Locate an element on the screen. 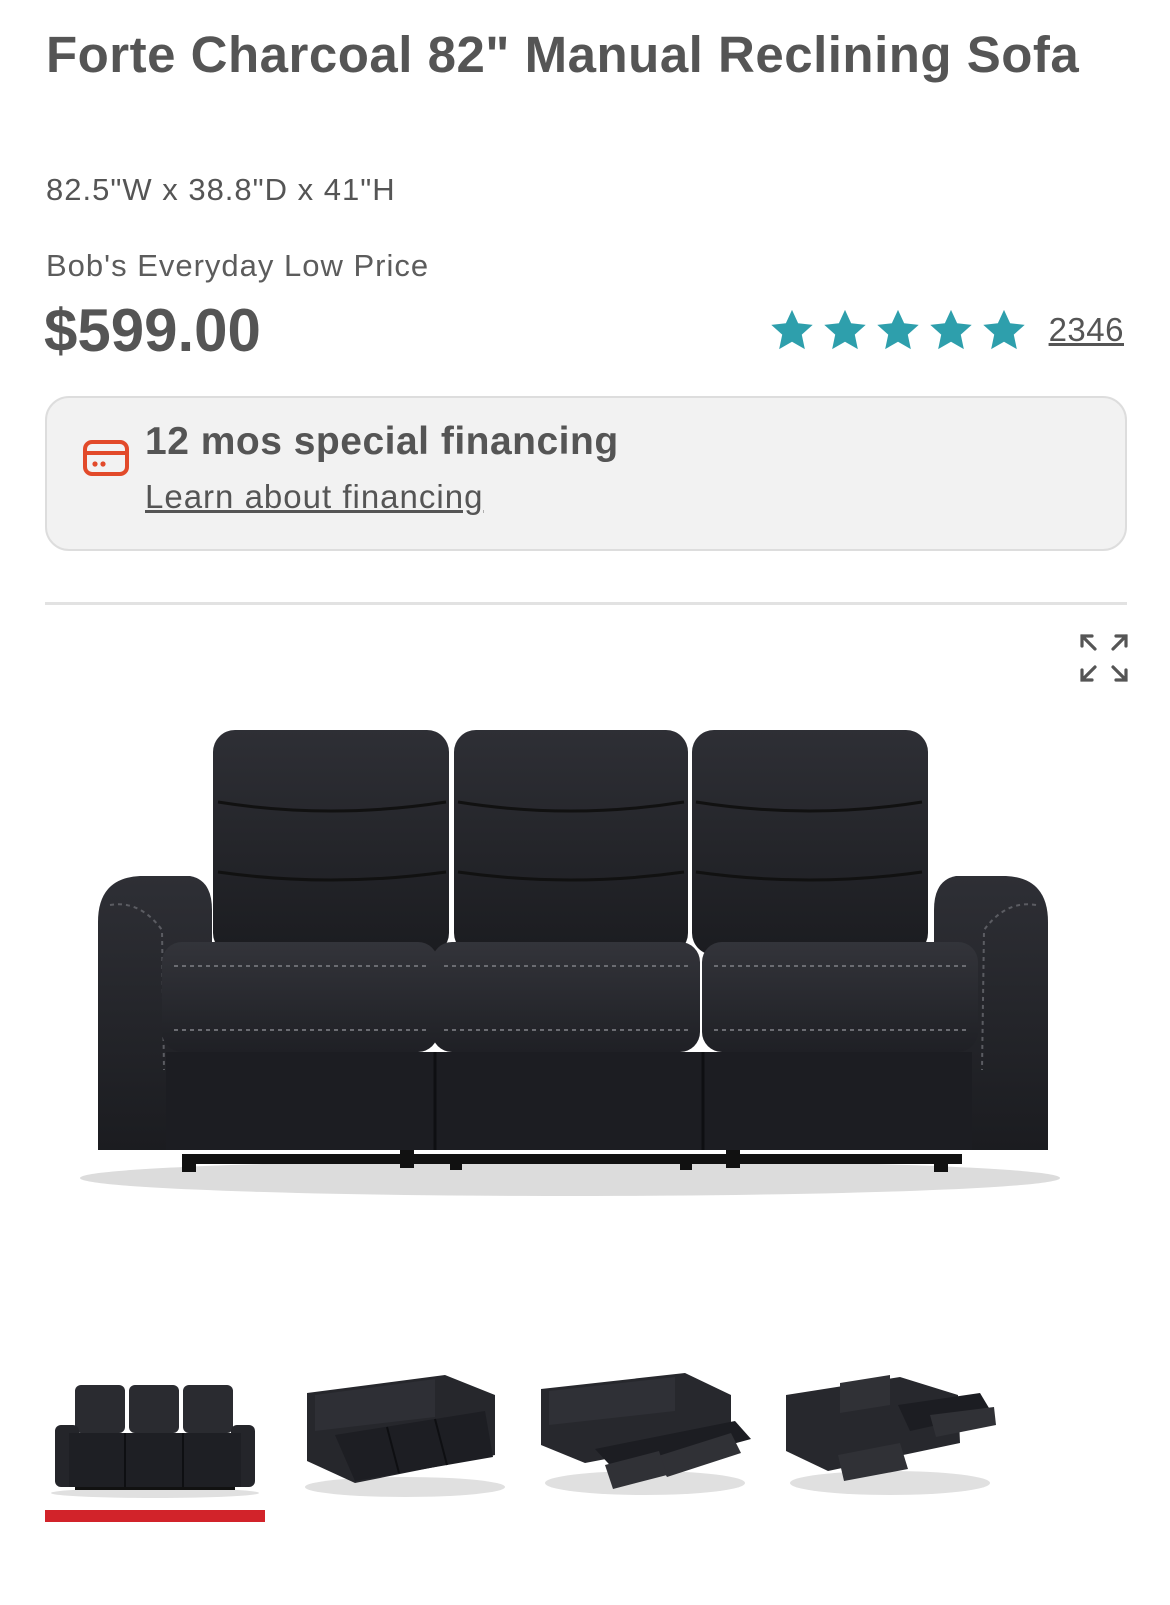 The height and width of the screenshot is (1605, 1170). selected-thumbnail-indicator is located at coordinates (155, 1516).